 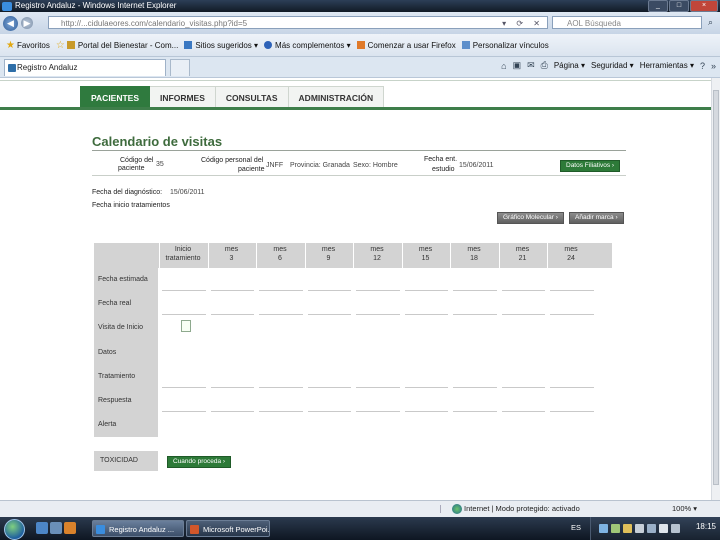 What do you see at coordinates (596, 218) in the screenshot?
I see `anadir-marca-button: Añadir marca ›` at bounding box center [596, 218].